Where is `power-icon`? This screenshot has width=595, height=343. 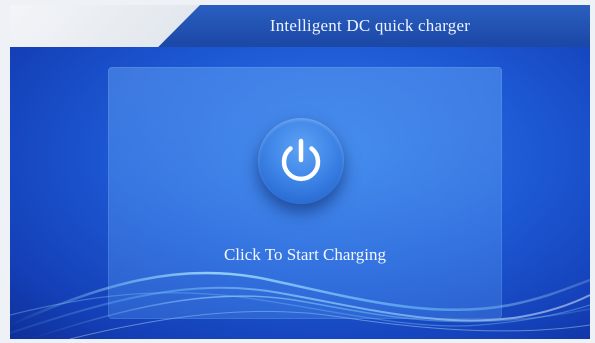
power-icon is located at coordinates (301, 160).